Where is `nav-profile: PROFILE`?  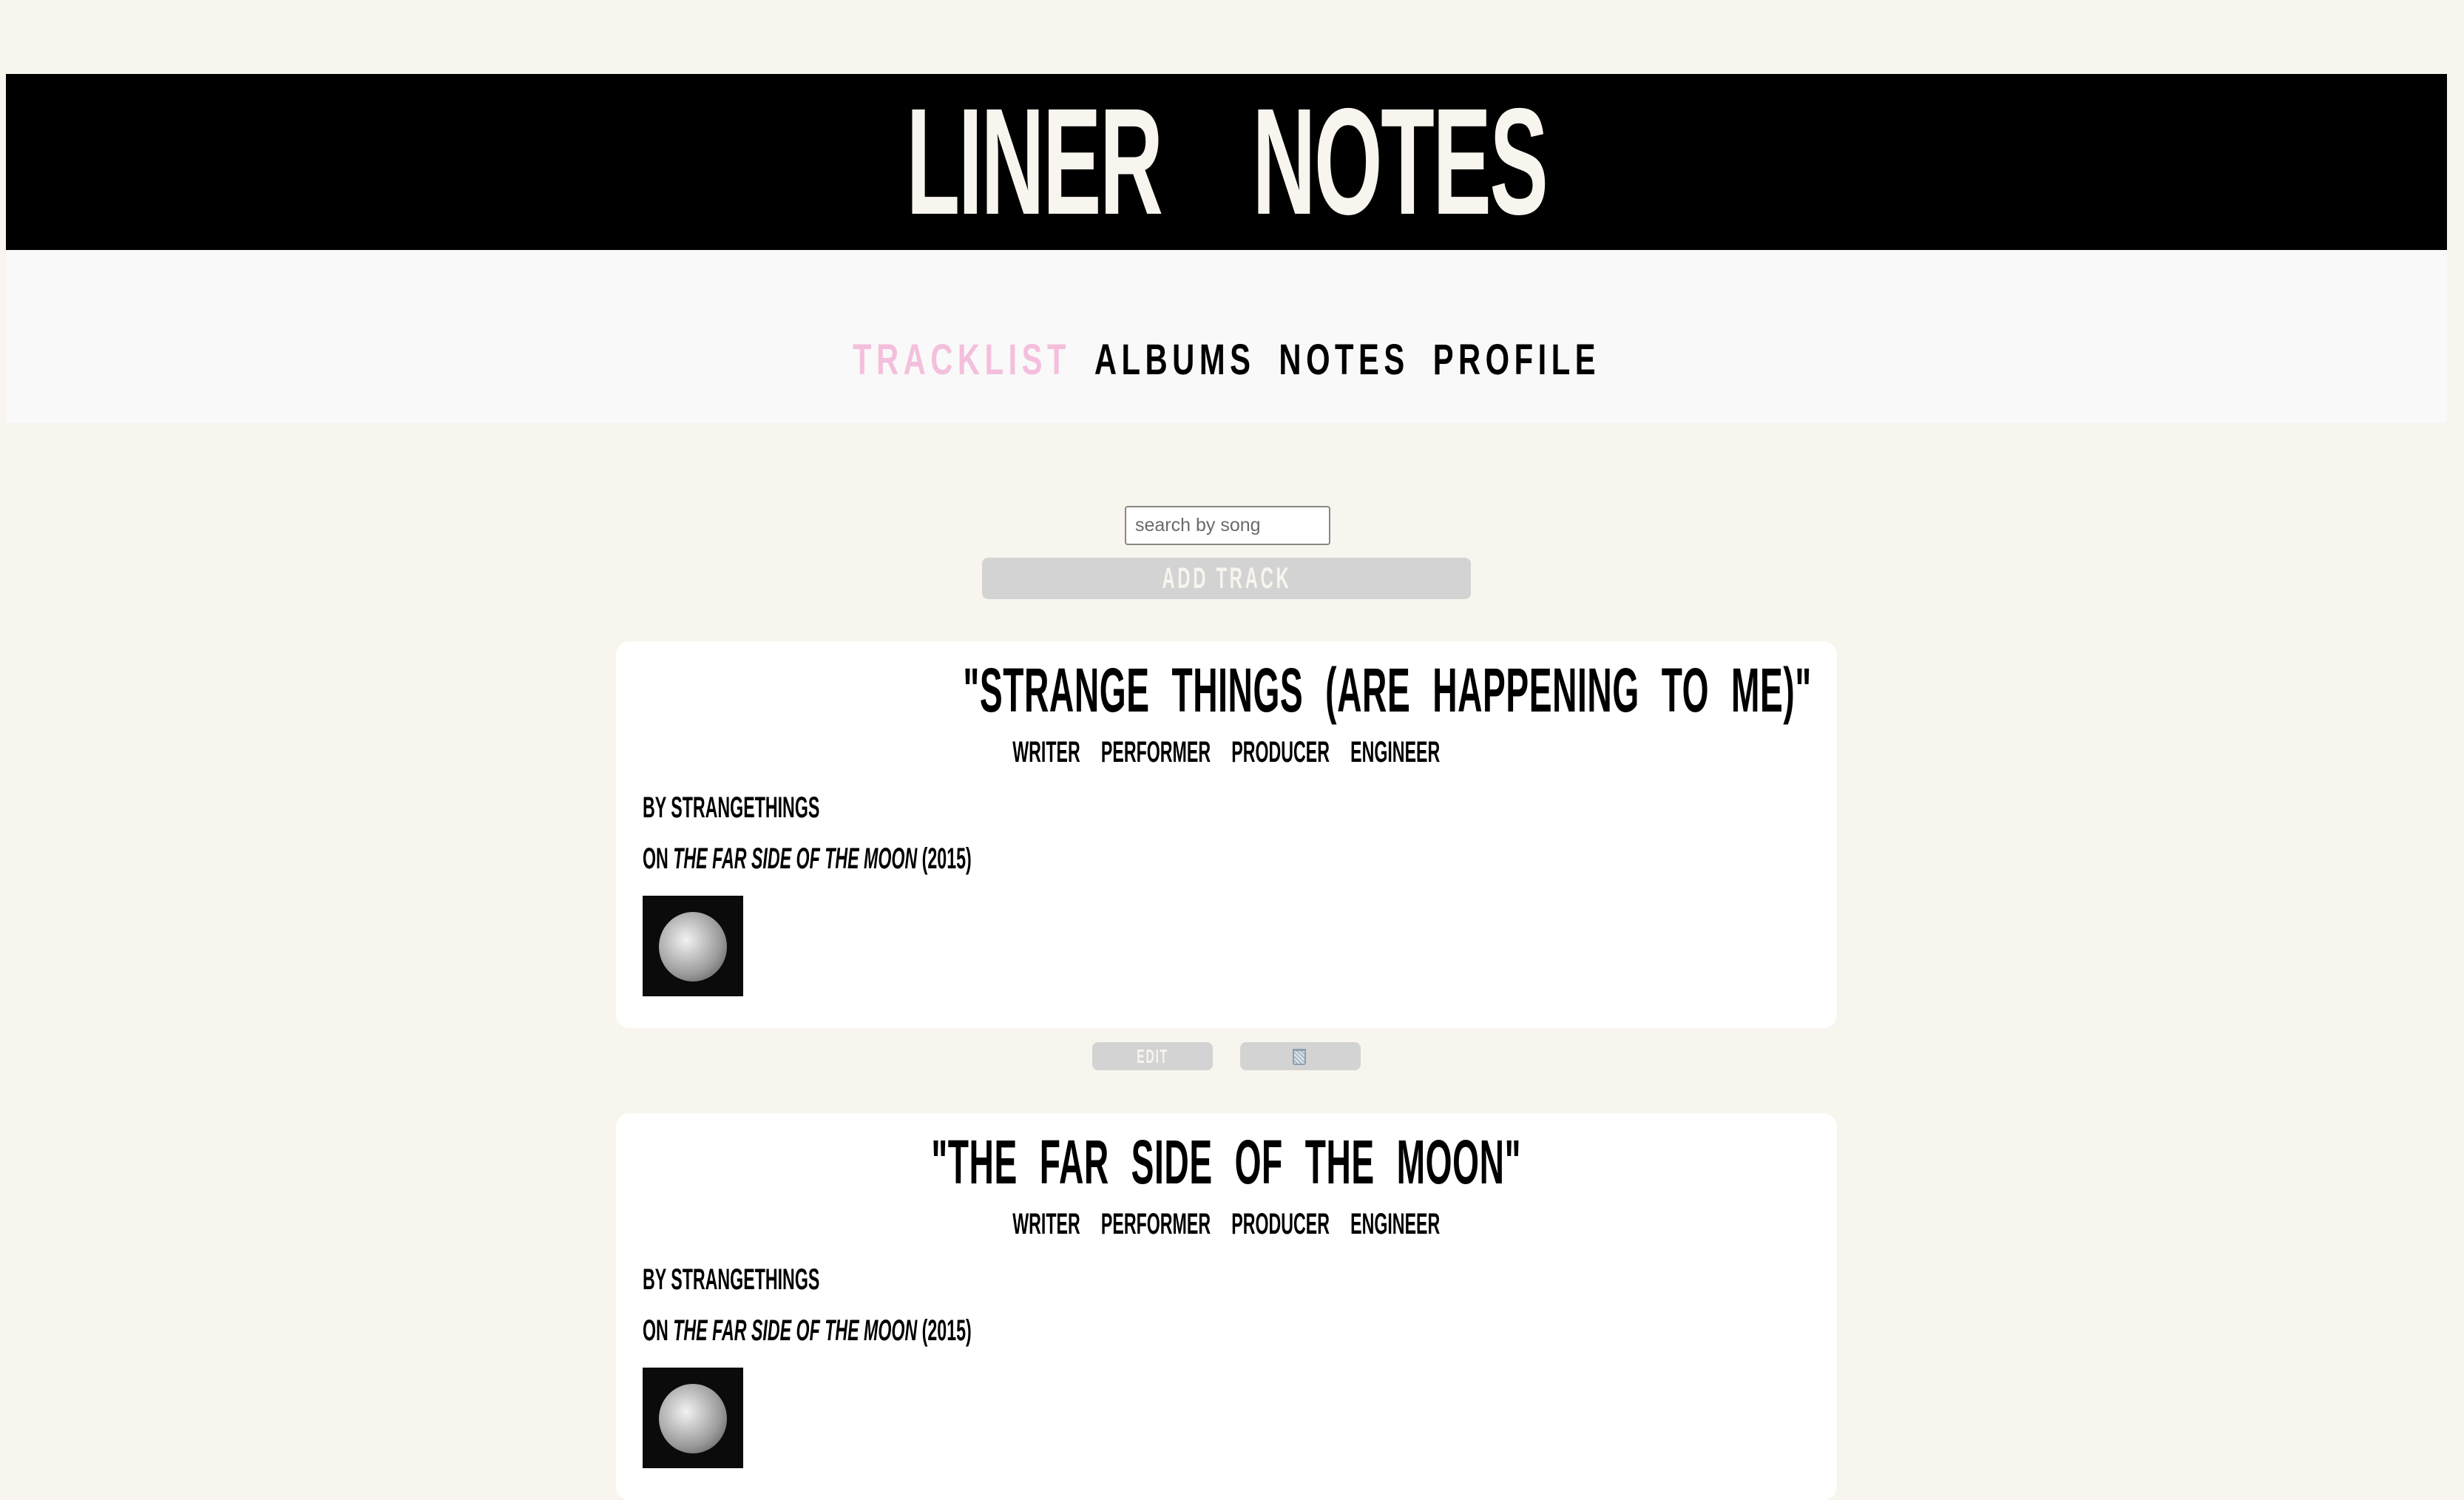
nav-profile: PROFILE is located at coordinates (1517, 360).